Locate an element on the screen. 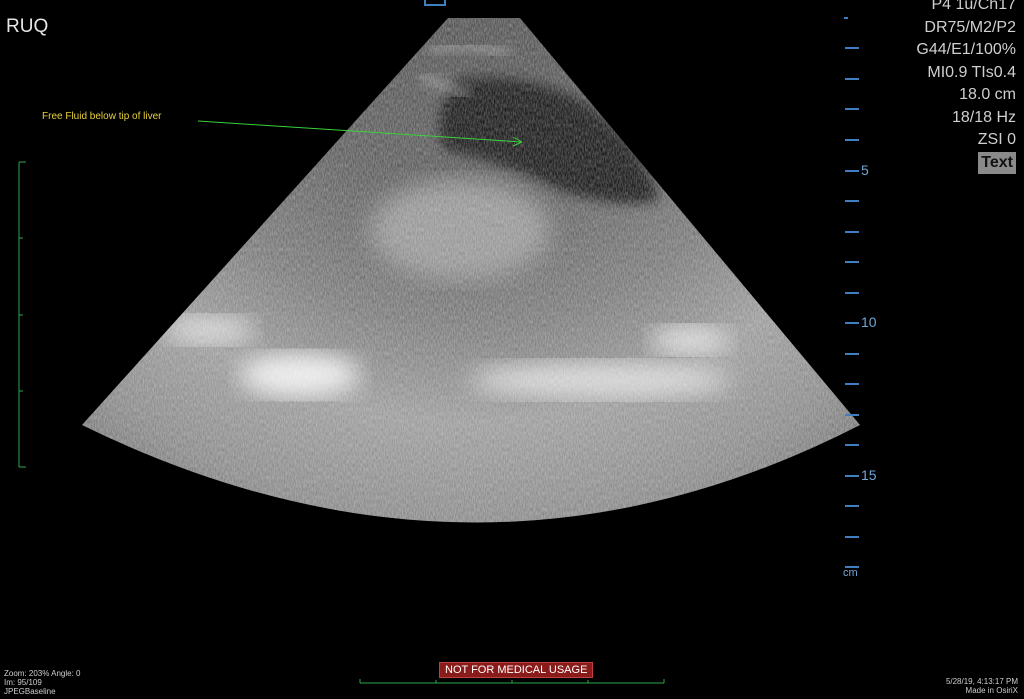 This screenshot has height=699, width=1024. timestamp: 5/28/19, 4:13:17 PM is located at coordinates (981, 681).